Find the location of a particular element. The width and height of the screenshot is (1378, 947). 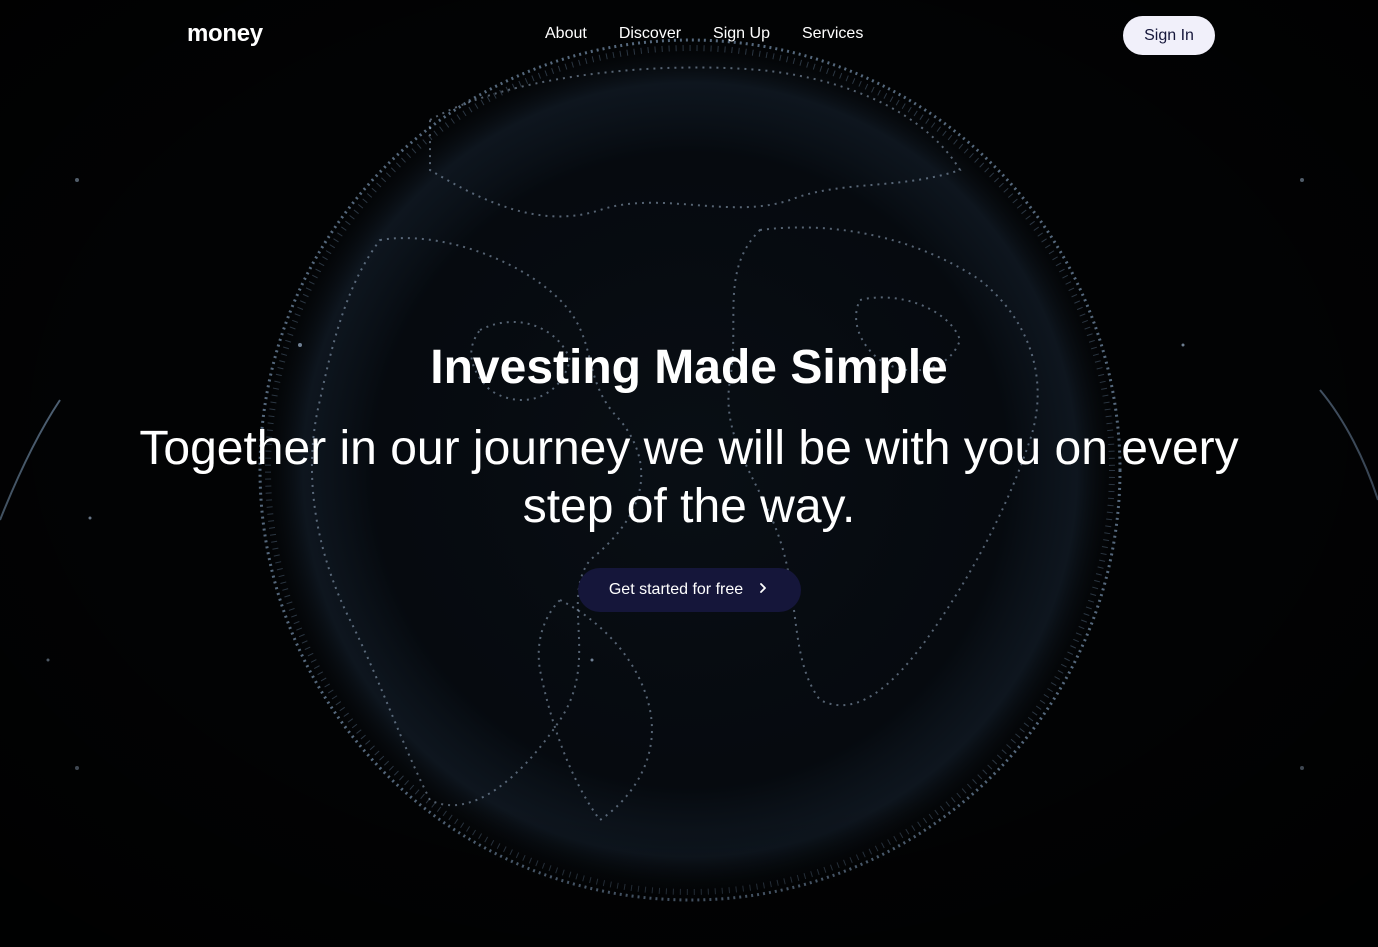

logo: money is located at coordinates (225, 34).